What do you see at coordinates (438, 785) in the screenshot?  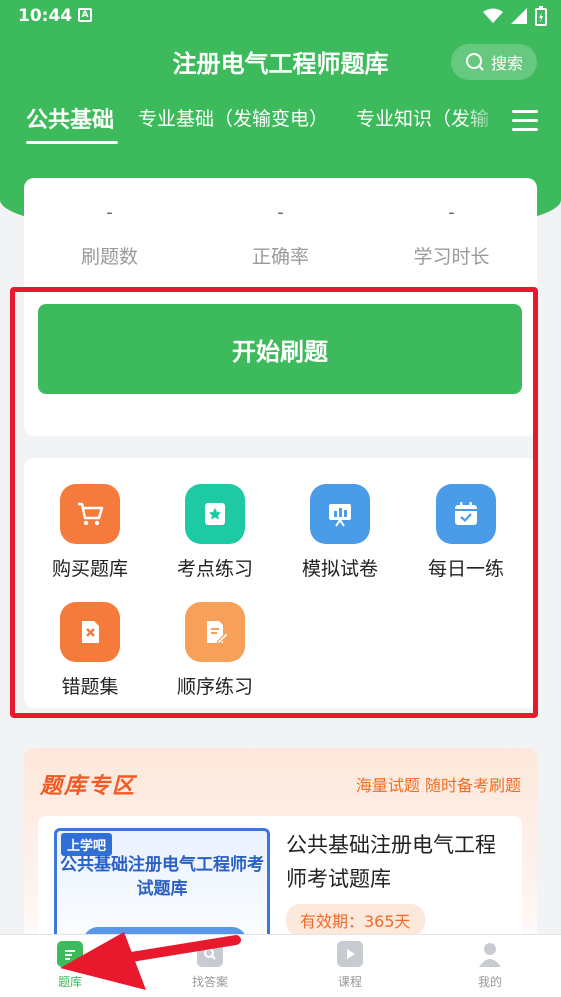 I see `bank-zone-slogan: 海量试题 随时备考刷题` at bounding box center [438, 785].